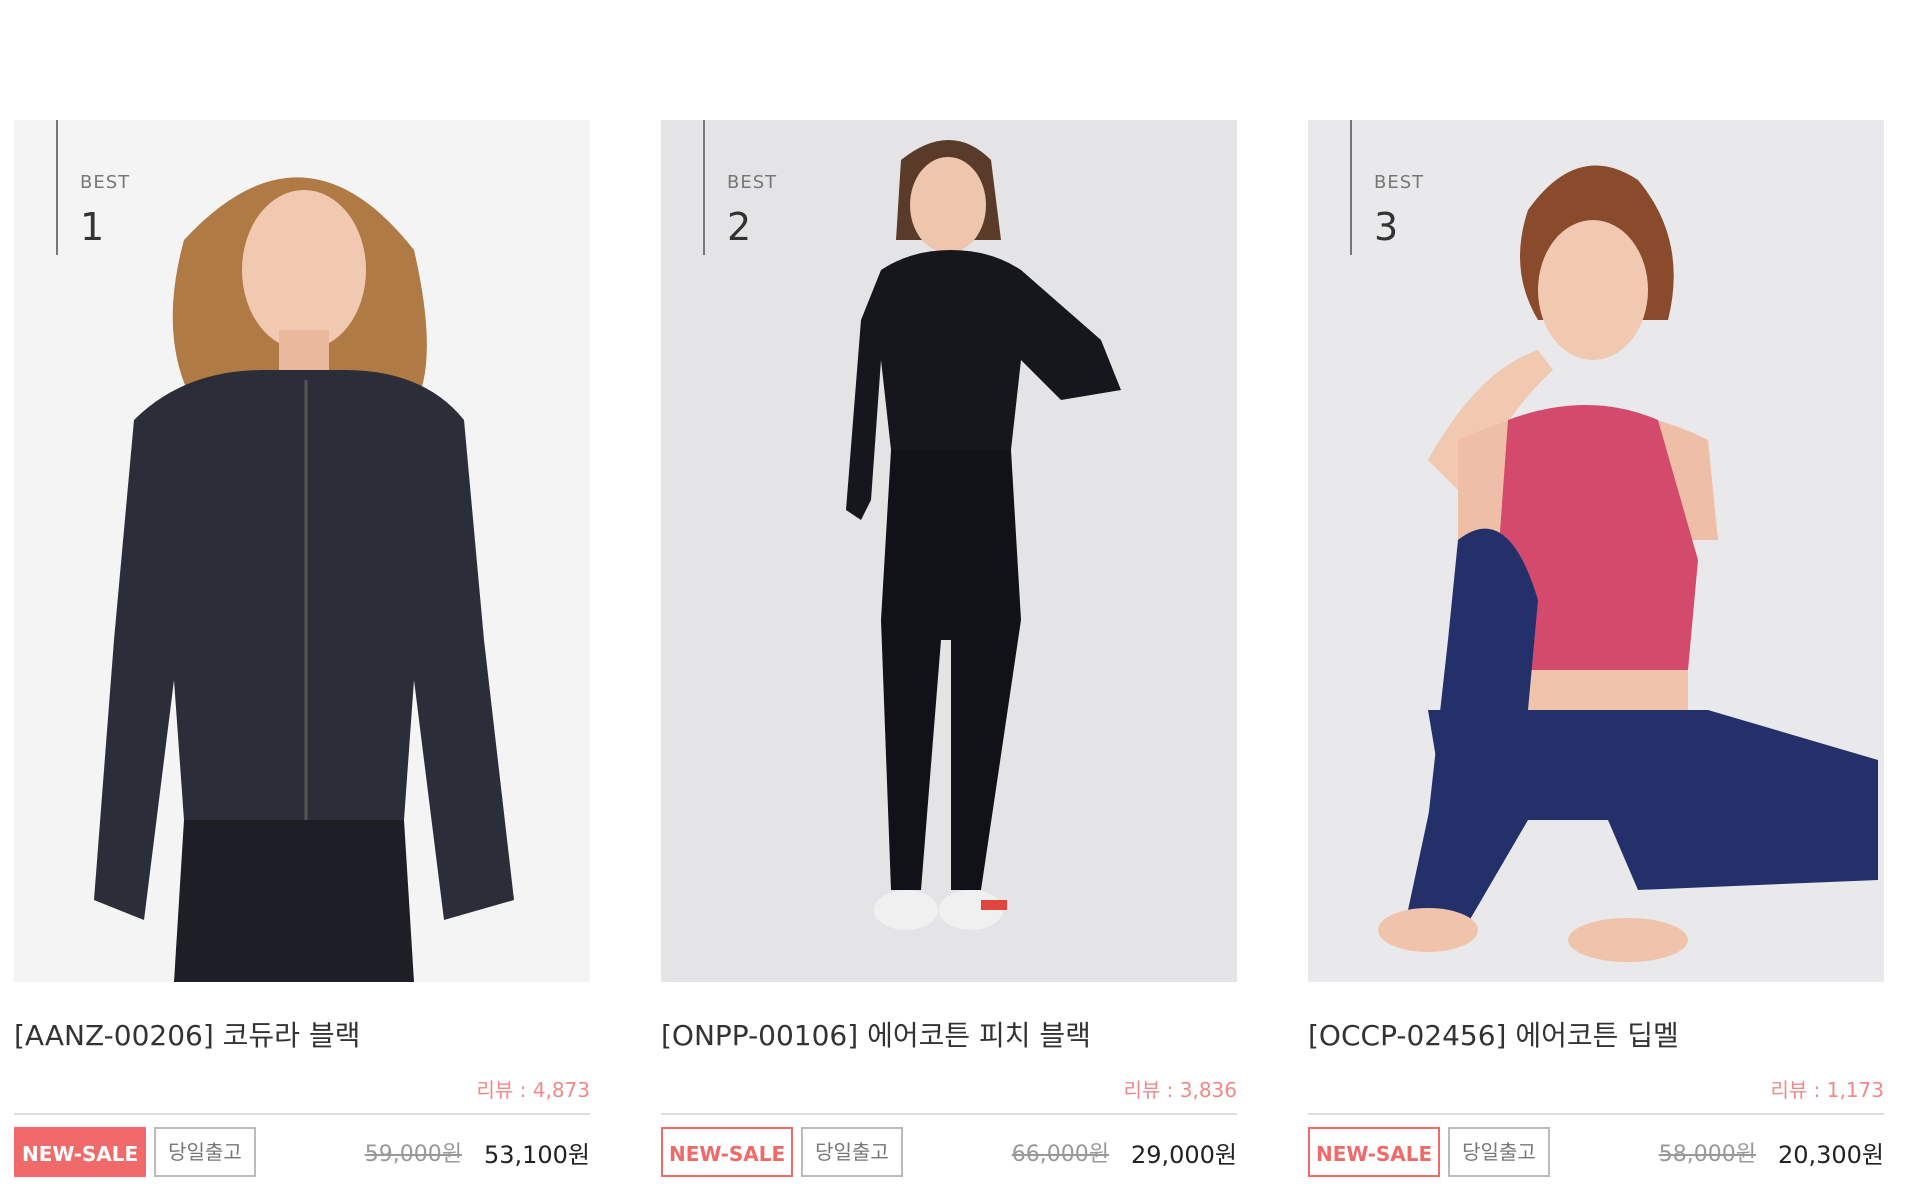 This screenshot has height=1192, width=1920. Describe the element at coordinates (1596, 1152) in the screenshot. I see `price-row: NEW-SALE 당일출고 58,000원 20,300원` at that location.